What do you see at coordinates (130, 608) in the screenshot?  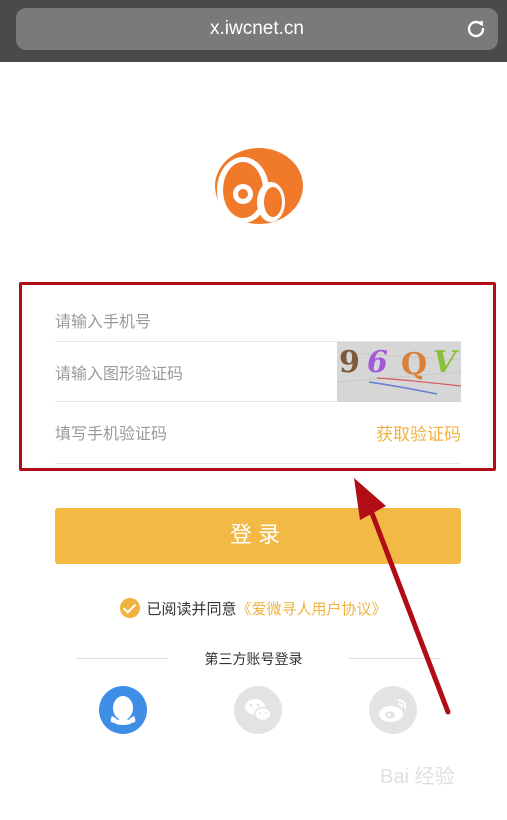 I see `agree-checkbox` at bounding box center [130, 608].